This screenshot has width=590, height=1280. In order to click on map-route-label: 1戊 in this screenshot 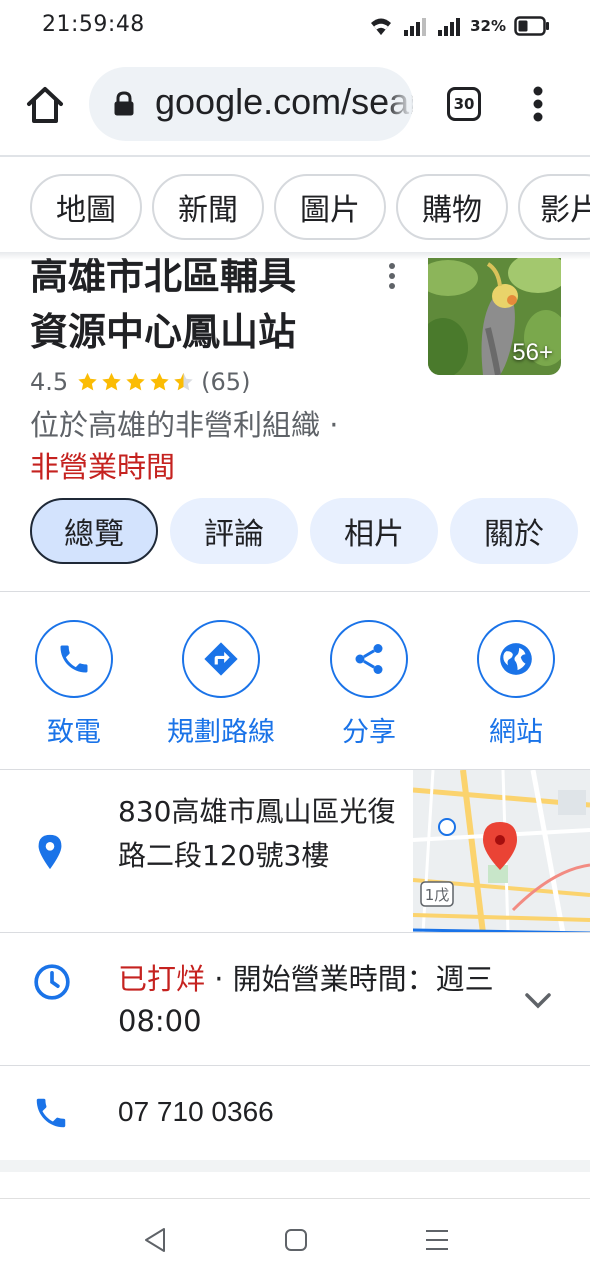, I will do `click(437, 895)`.